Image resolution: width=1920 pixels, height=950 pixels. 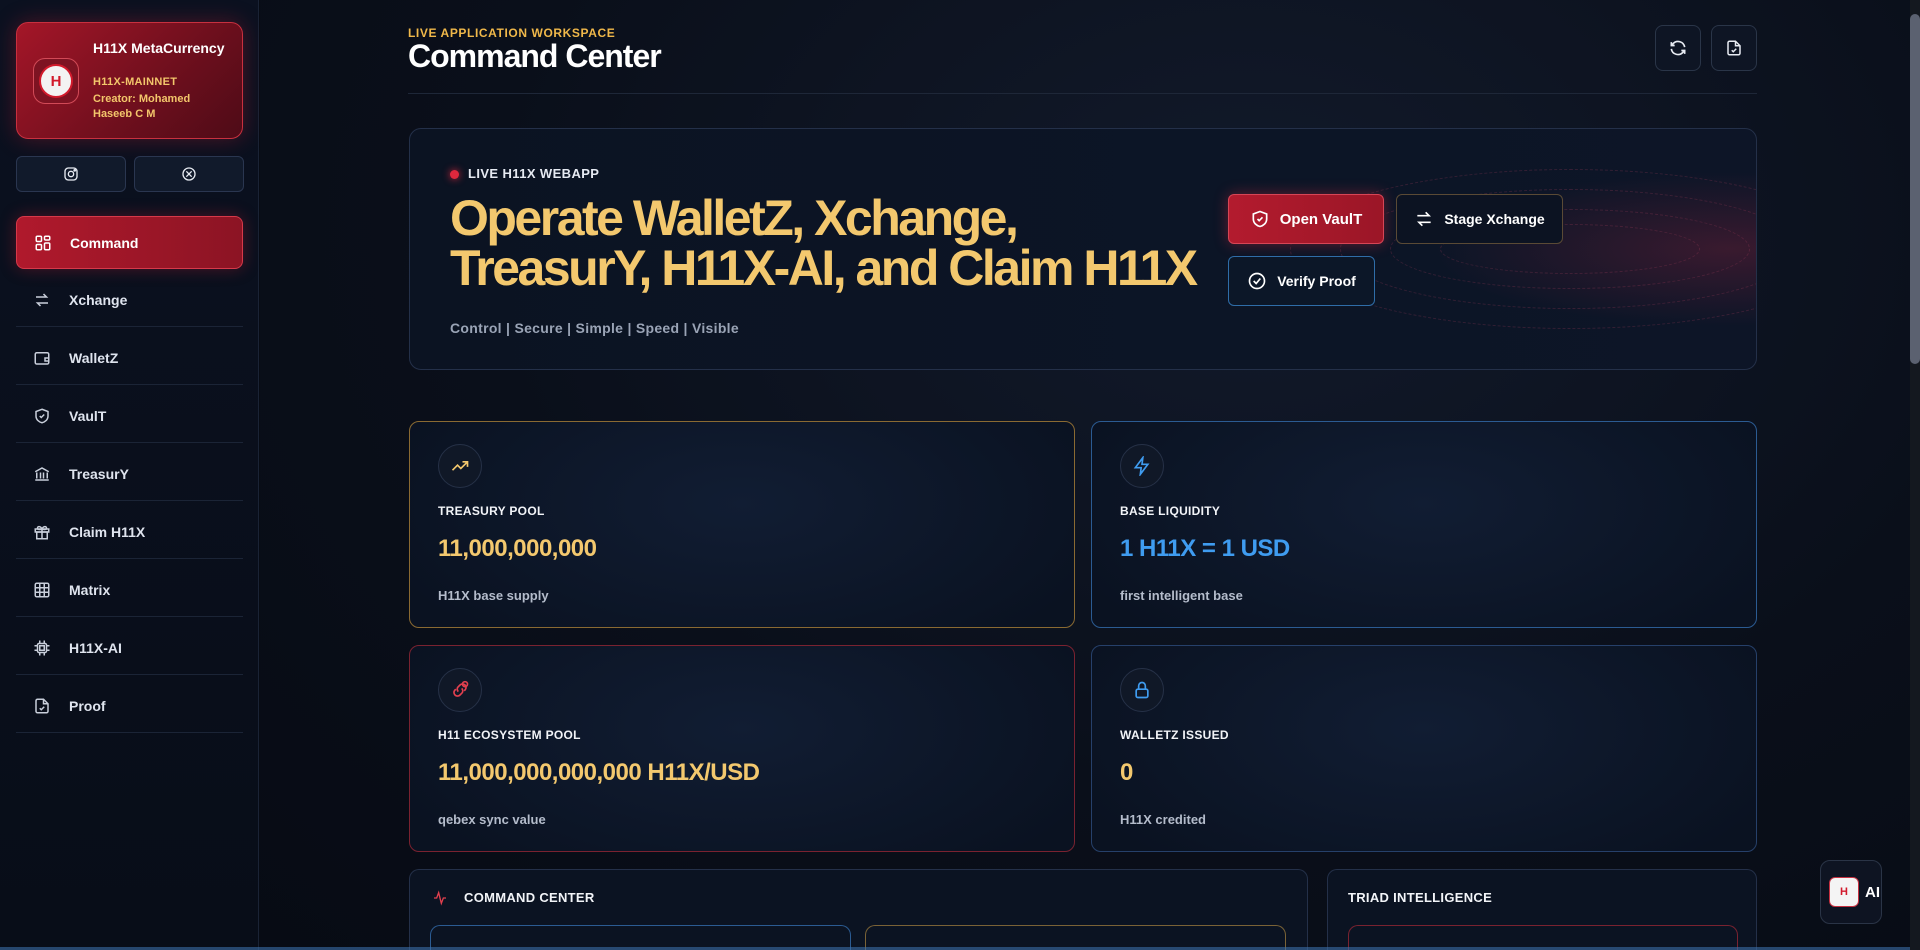 What do you see at coordinates (43, 243) in the screenshot?
I see `grid-icon` at bounding box center [43, 243].